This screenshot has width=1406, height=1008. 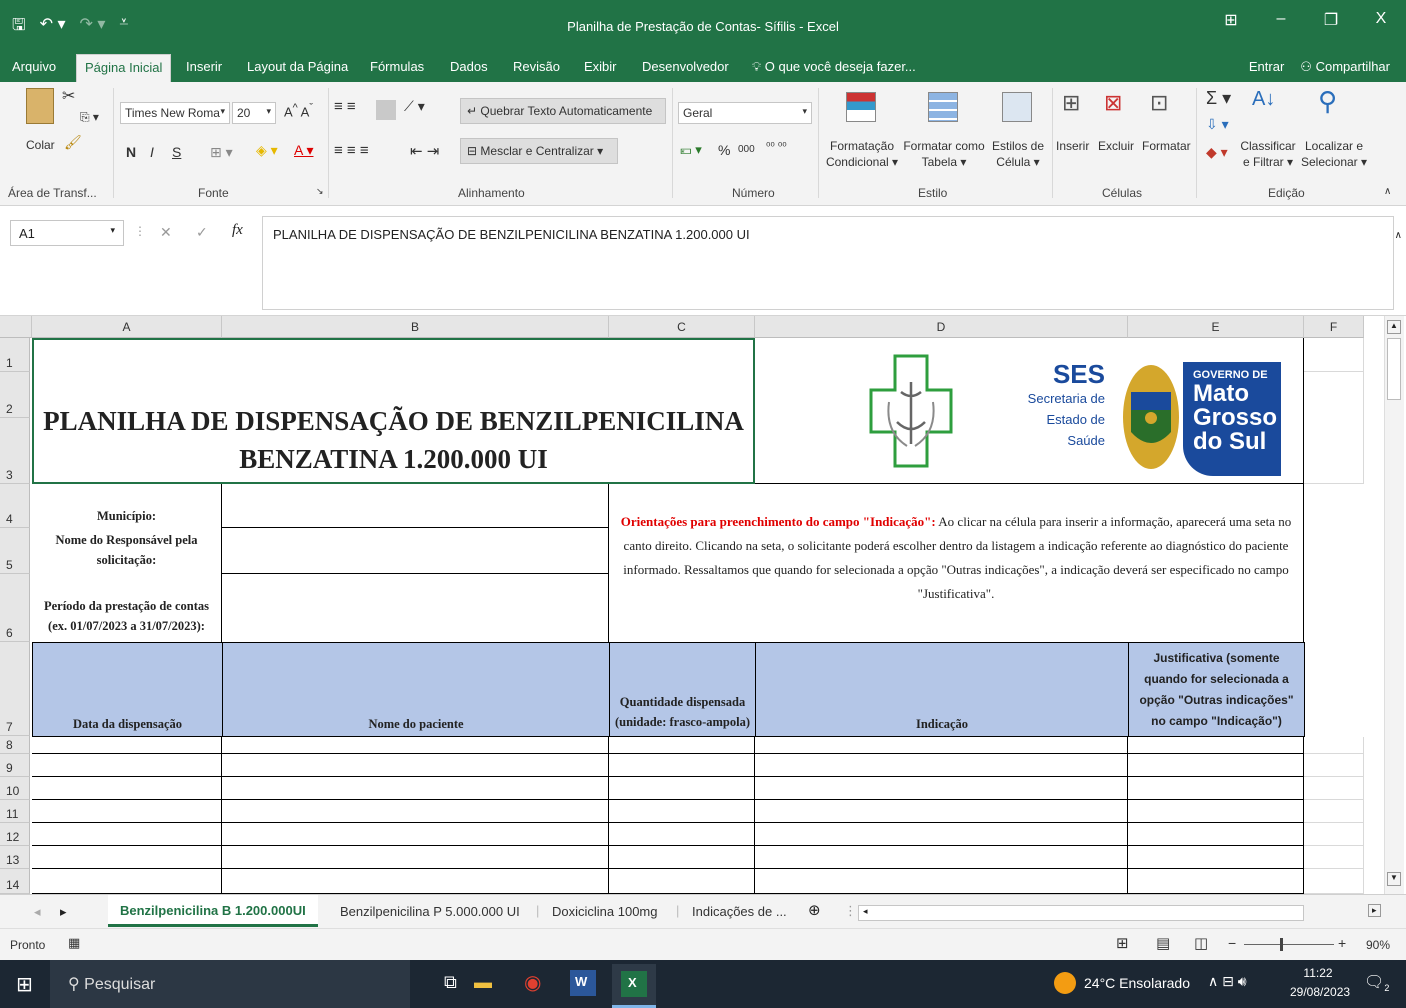 What do you see at coordinates (53, 27) in the screenshot?
I see `undo-icon: ↶ ▾` at bounding box center [53, 27].